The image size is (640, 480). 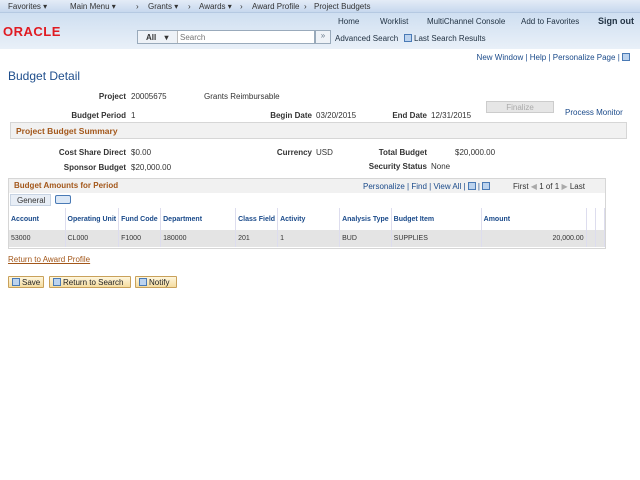 I want to click on finalize-button: Finalize, so click(x=520, y=107).